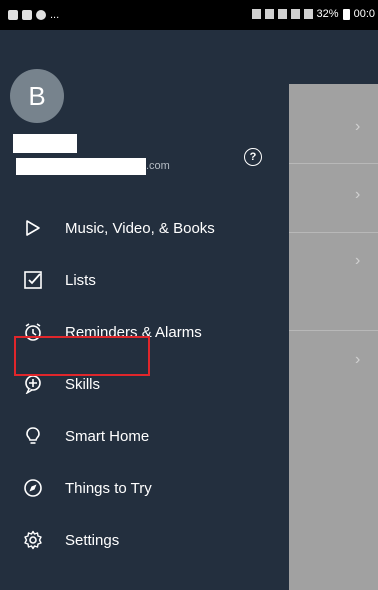 This screenshot has width=378, height=590. What do you see at coordinates (333, 57) in the screenshot?
I see `app-header` at bounding box center [333, 57].